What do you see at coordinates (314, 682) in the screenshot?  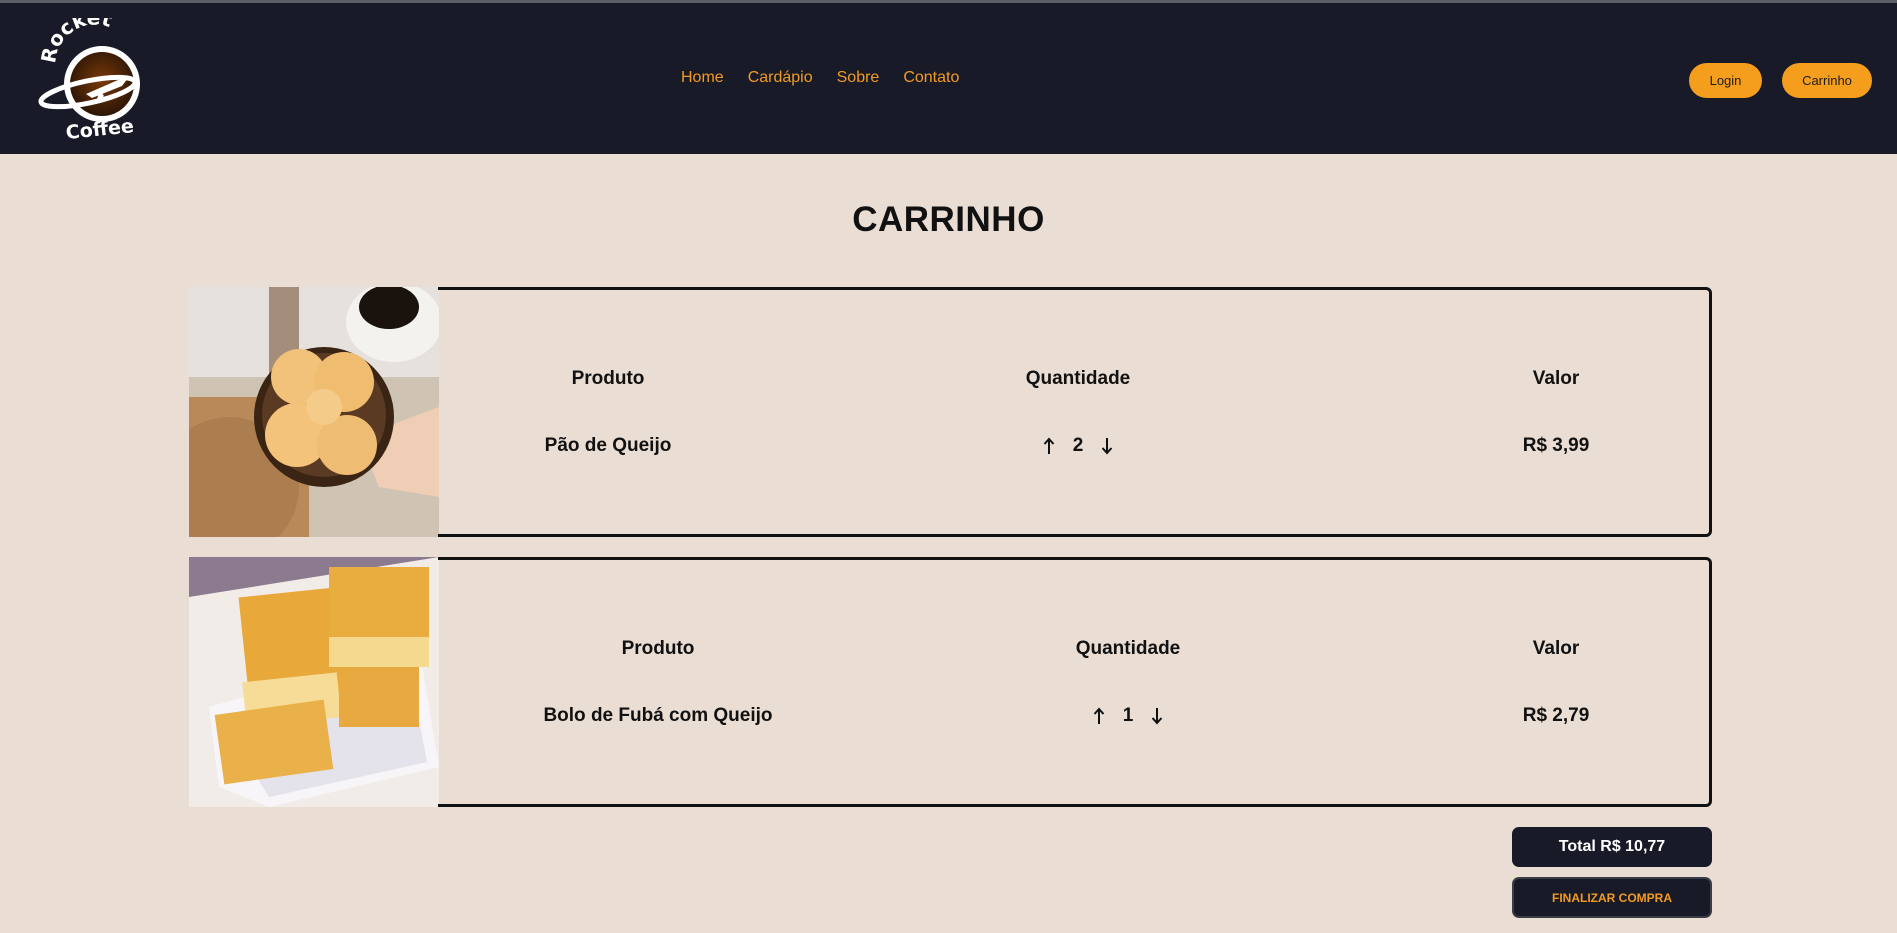 I see `product-image-bolo-de-fuba` at bounding box center [314, 682].